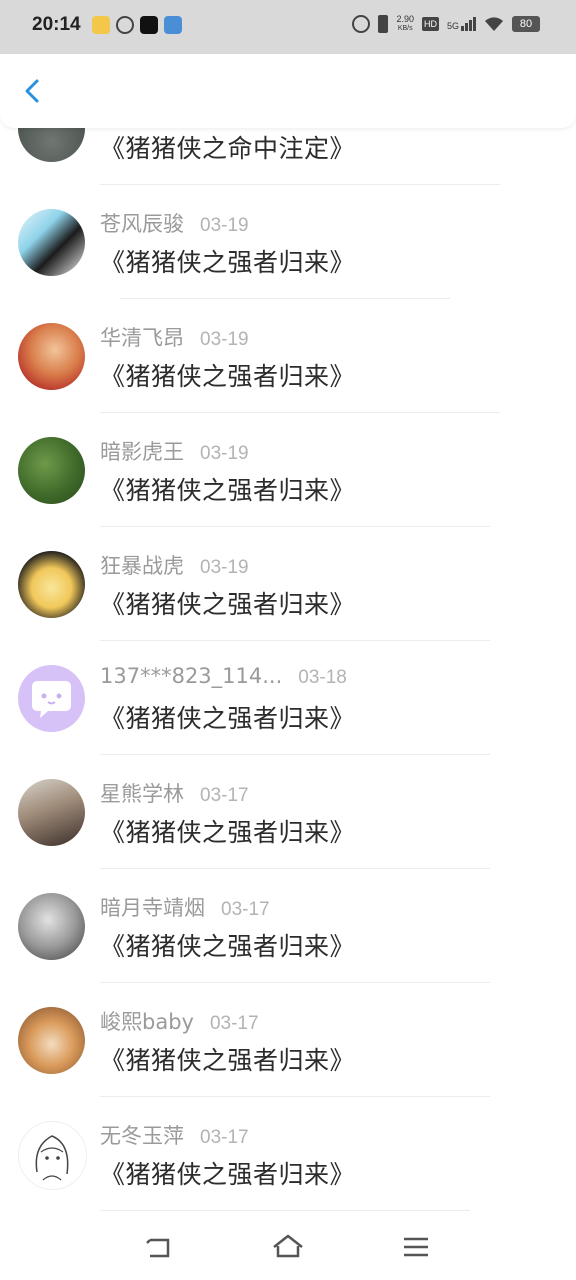  Describe the element at coordinates (142, 451) in the screenshot. I see `username: 暗影虎王` at that location.